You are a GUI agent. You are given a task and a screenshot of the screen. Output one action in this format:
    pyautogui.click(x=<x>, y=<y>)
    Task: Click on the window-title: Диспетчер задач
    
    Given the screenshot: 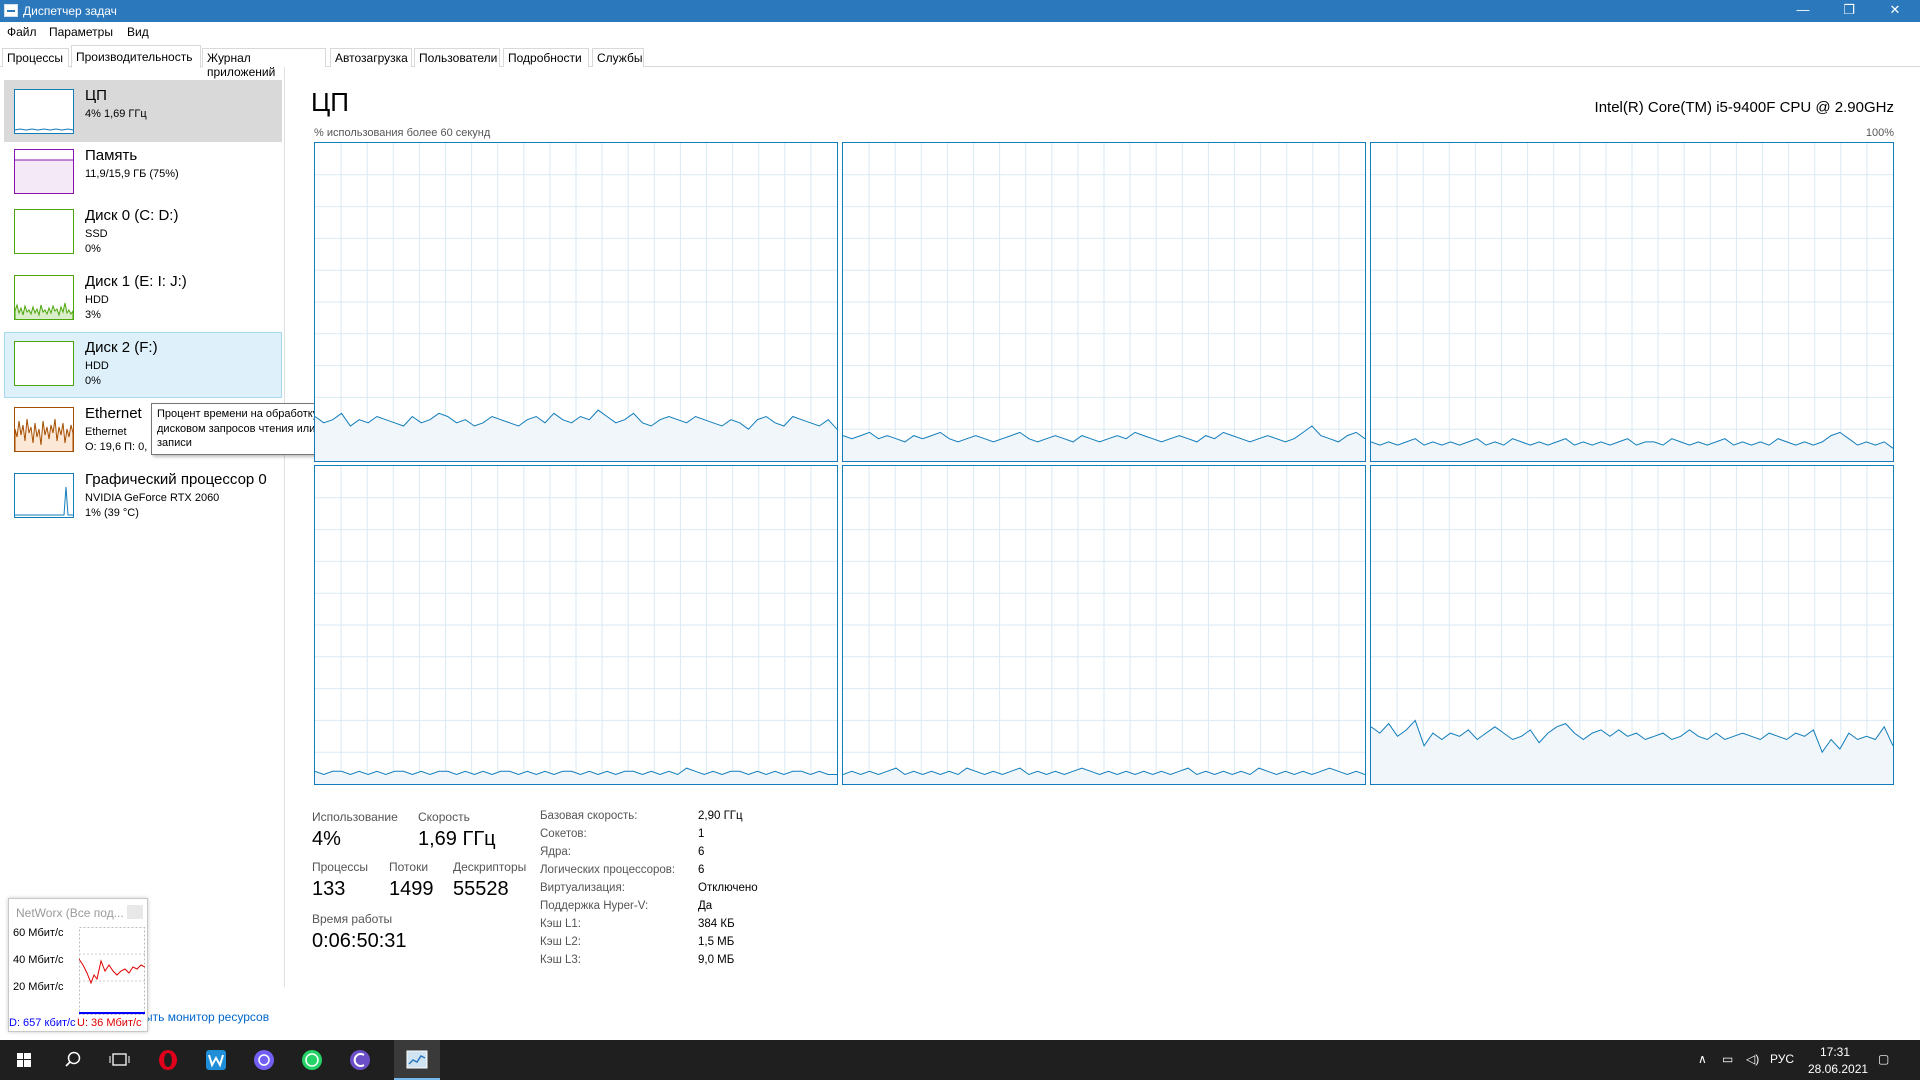 What is the action you would take?
    pyautogui.click(x=70, y=11)
    